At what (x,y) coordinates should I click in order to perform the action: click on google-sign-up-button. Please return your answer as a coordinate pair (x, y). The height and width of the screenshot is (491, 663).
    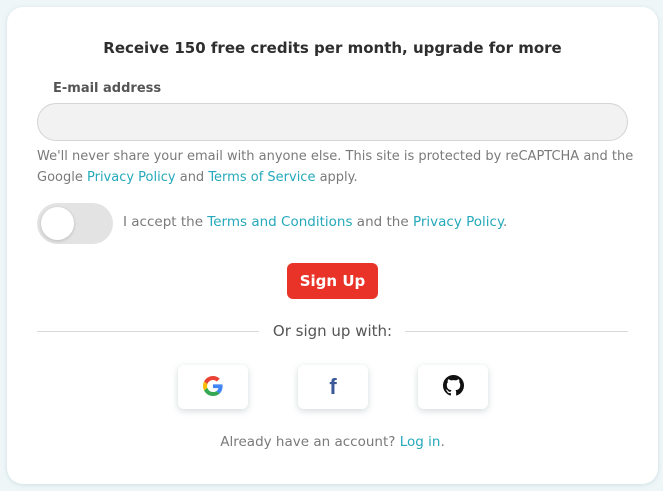
    Looking at the image, I should click on (213, 387).